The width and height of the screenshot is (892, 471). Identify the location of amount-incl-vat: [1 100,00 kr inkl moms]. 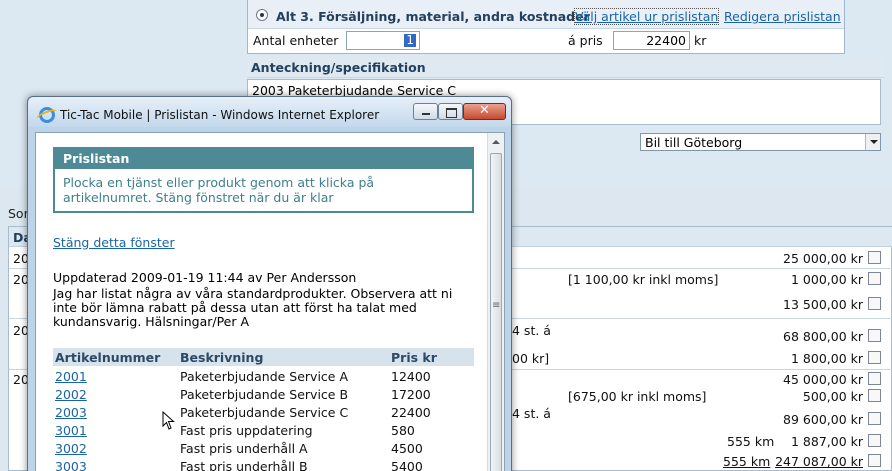
(643, 279).